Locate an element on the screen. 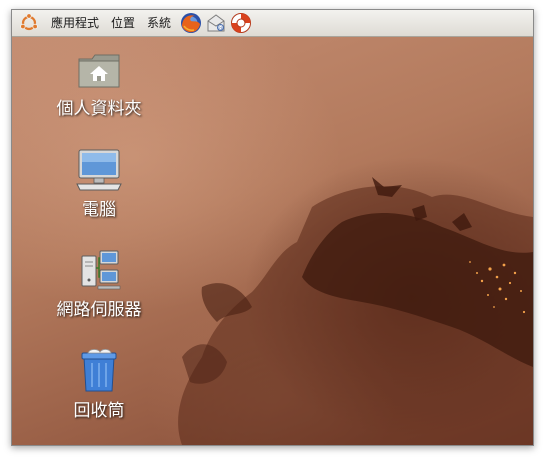  home-folder-icon is located at coordinates (99, 71).